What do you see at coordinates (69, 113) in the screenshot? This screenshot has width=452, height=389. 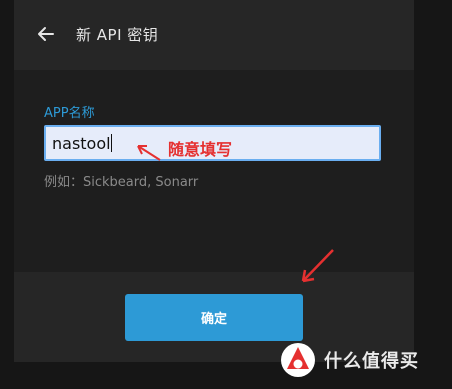 I see `app-name-label: APP名称` at bounding box center [69, 113].